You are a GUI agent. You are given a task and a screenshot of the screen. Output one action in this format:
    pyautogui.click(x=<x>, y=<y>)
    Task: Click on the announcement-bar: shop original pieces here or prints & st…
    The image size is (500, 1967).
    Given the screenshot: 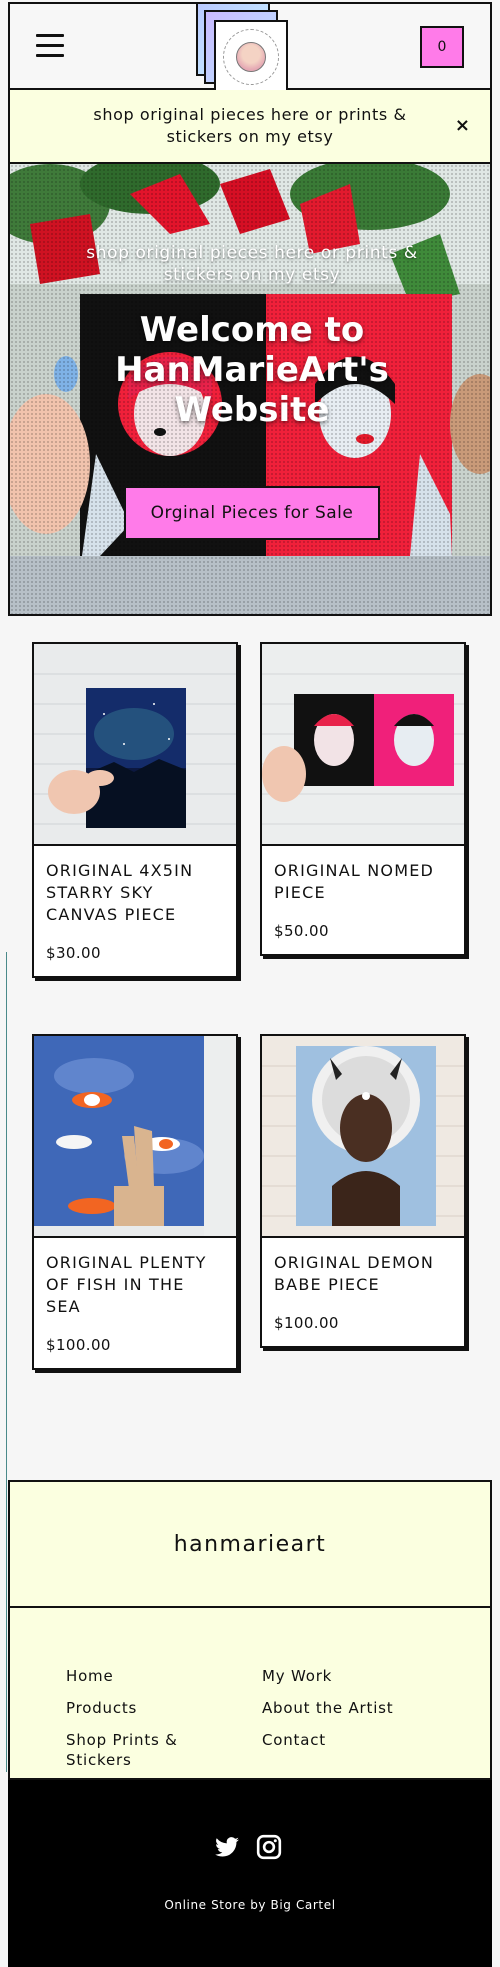 What is the action you would take?
    pyautogui.click(x=250, y=127)
    